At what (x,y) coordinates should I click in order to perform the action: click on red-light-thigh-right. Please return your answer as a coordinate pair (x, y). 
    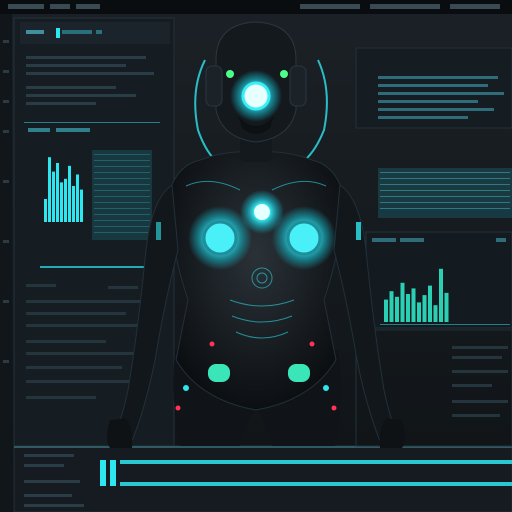
    Looking at the image, I should click on (334, 408).